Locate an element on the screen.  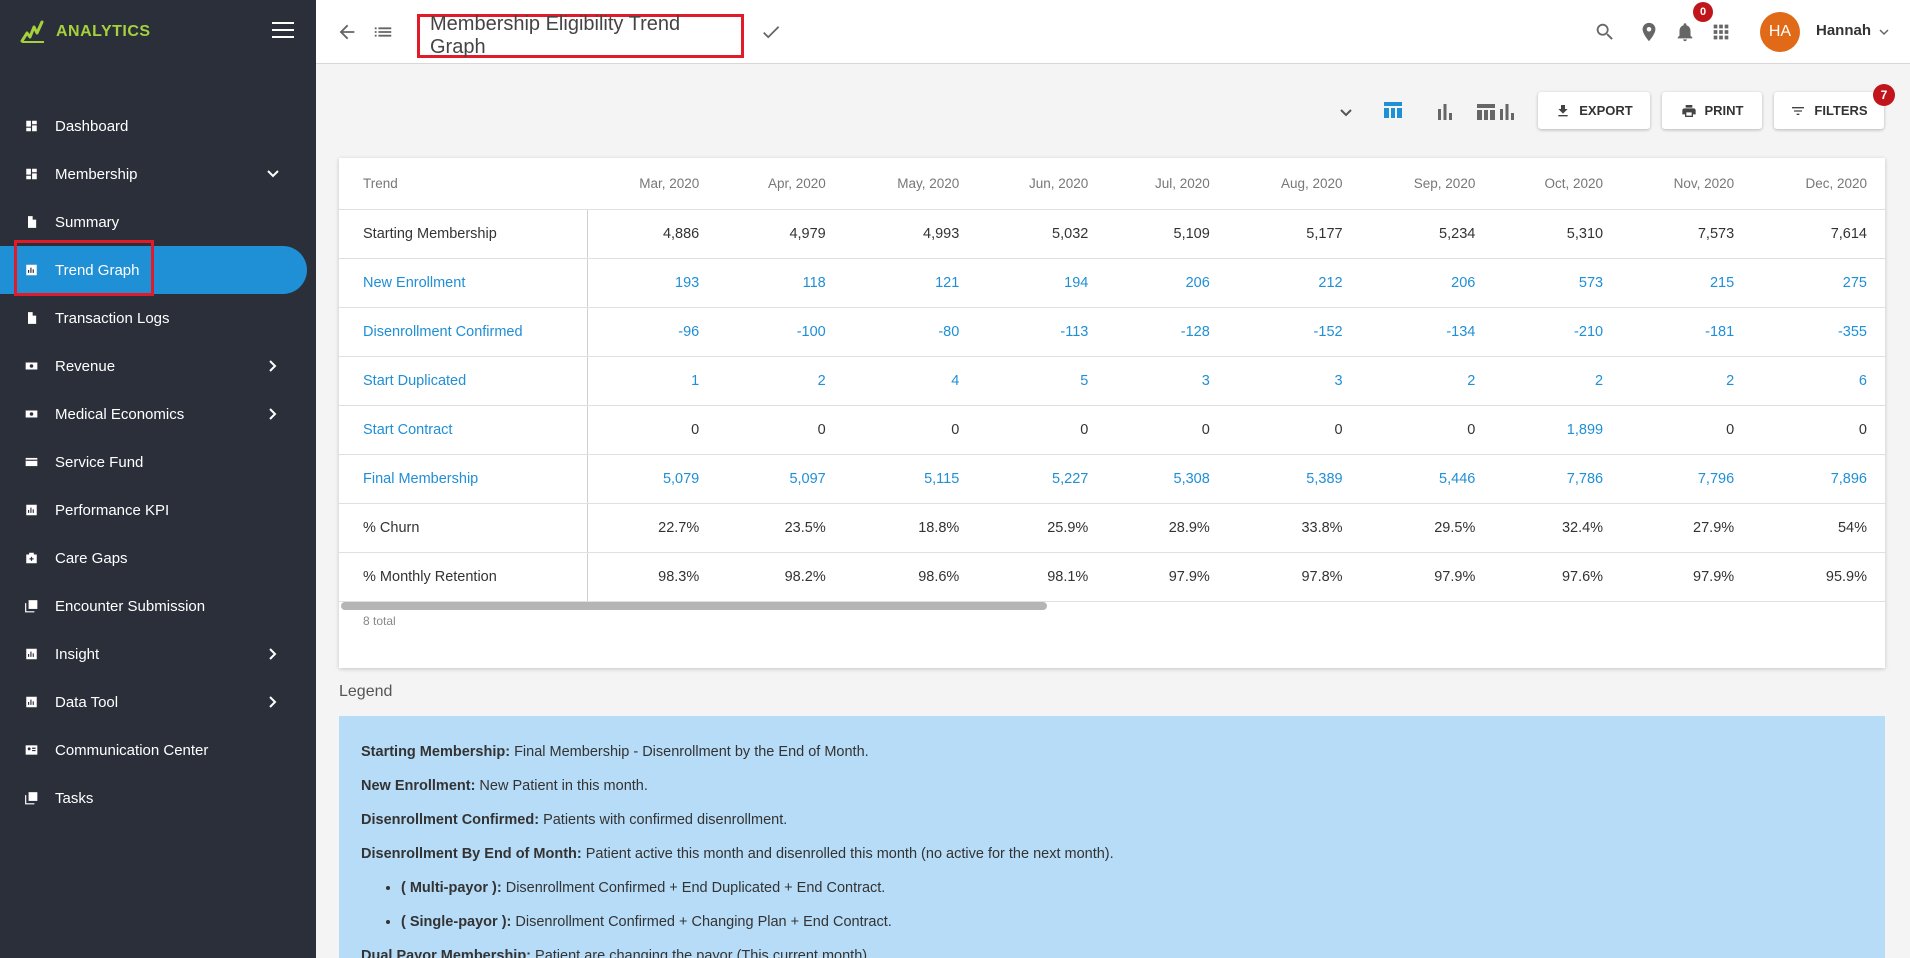
table-cell: -113 is located at coordinates (1042, 332).